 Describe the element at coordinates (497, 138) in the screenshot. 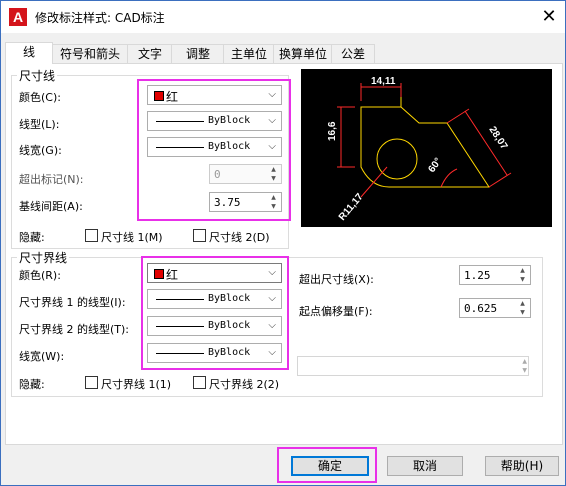

I see `preview-dim-diag: 28,07` at that location.